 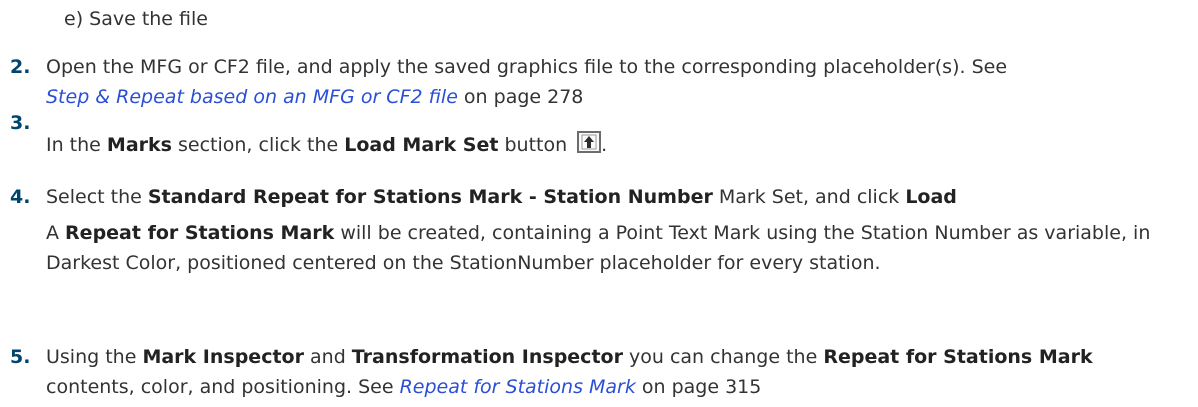 I want to click on step-text-run: A, so click(x=56, y=233).